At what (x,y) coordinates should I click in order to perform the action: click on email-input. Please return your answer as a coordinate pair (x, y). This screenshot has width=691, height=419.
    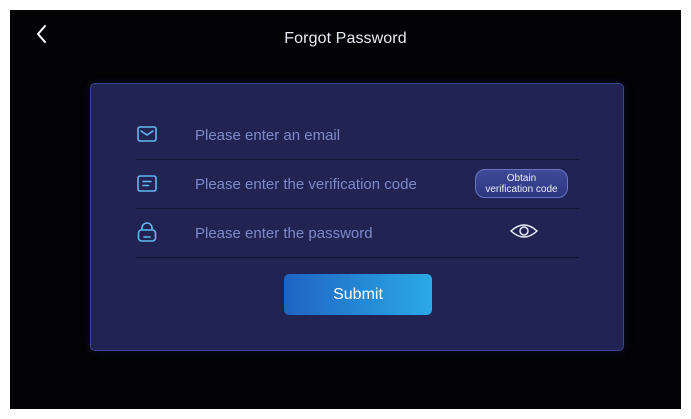
    Looking at the image, I should click on (330, 135).